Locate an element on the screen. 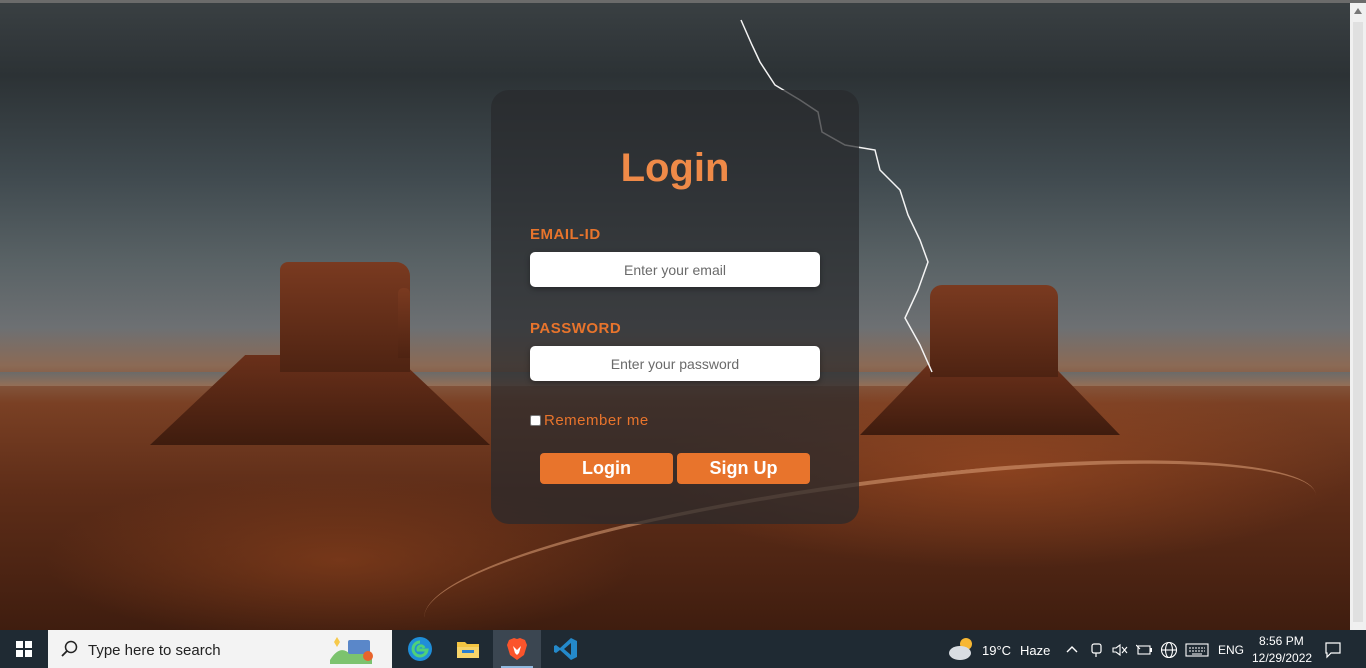  password-input is located at coordinates (675, 363).